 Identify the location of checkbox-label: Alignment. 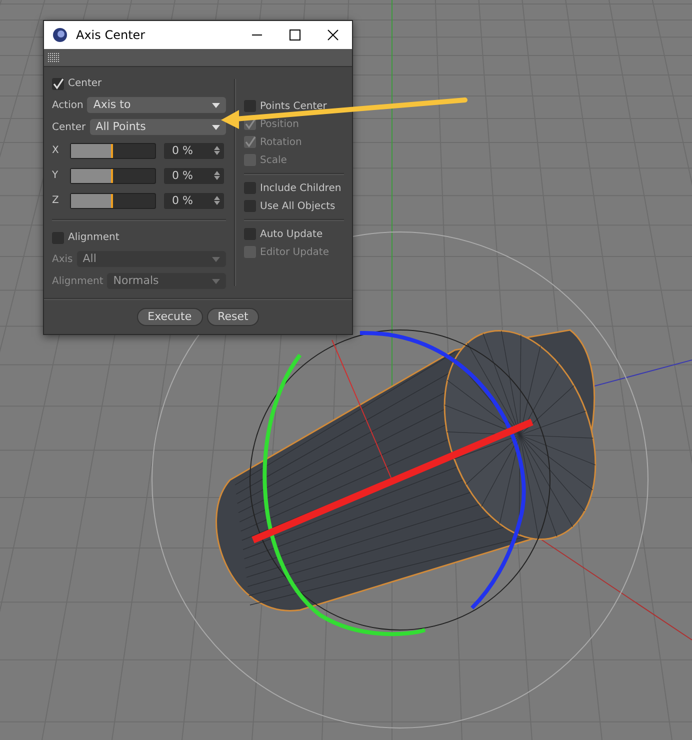
(94, 238).